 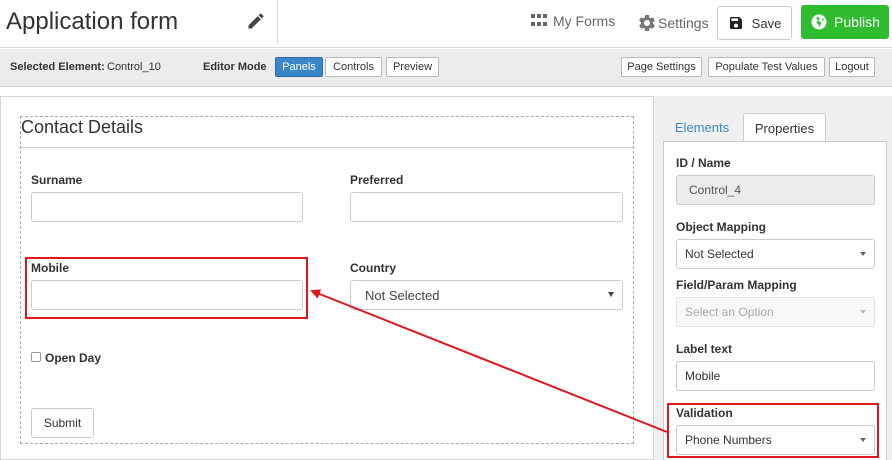 I want to click on panel-divider, so click(x=327, y=147).